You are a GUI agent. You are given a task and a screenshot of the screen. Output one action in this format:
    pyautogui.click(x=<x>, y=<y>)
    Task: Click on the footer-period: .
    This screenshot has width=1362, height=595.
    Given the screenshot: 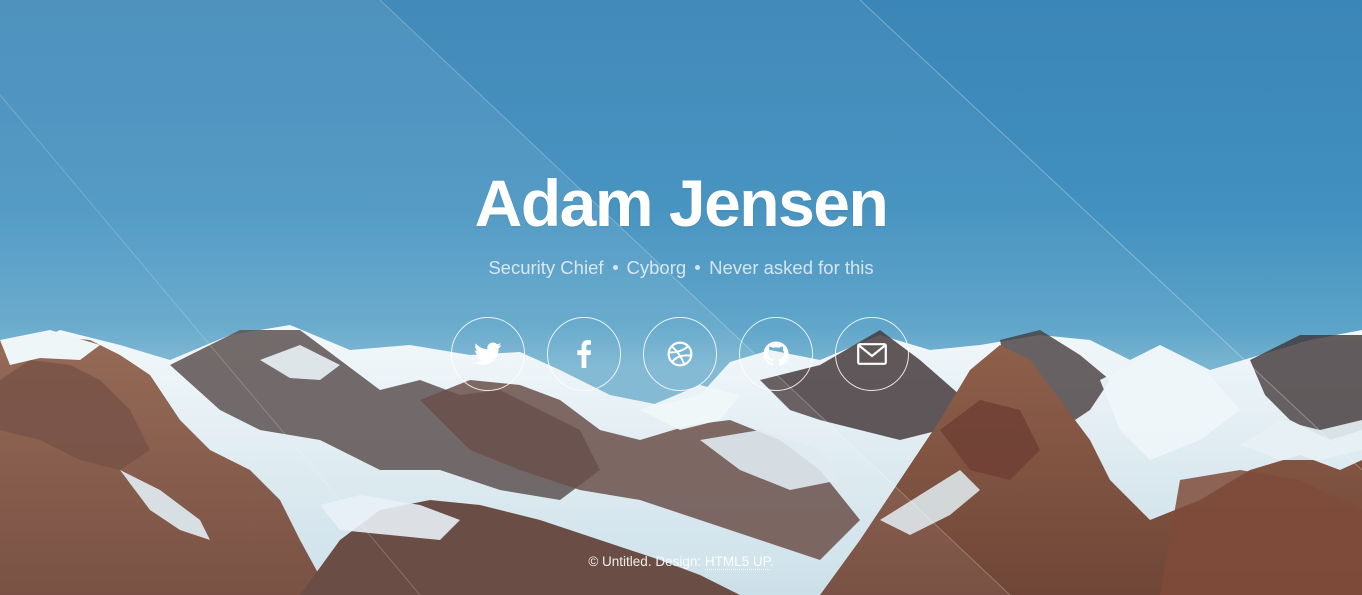 What is the action you would take?
    pyautogui.click(x=771, y=561)
    